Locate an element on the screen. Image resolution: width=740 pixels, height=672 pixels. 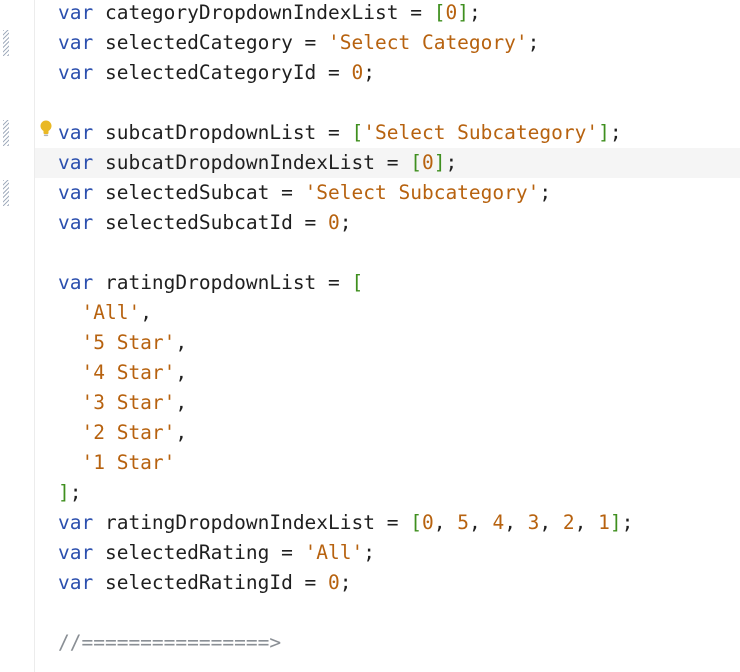
code-line: var subcatDropdownIndexList = [0]; is located at coordinates (387, 163).